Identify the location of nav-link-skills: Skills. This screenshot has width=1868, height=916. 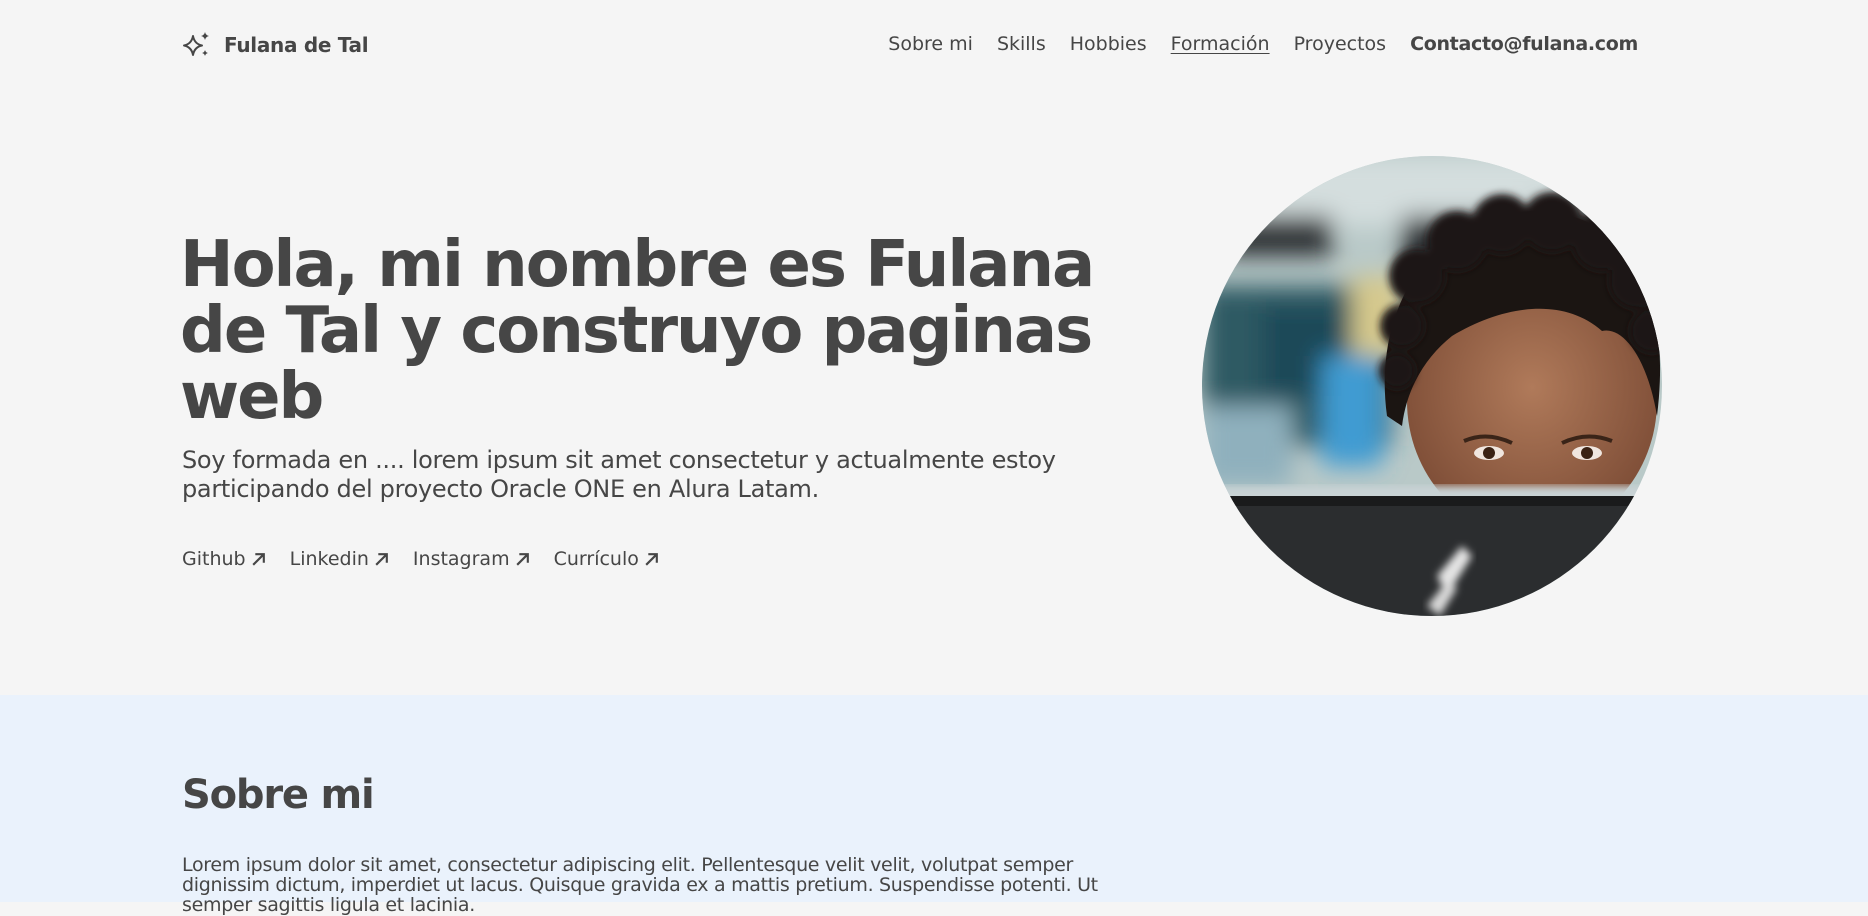
(1021, 44).